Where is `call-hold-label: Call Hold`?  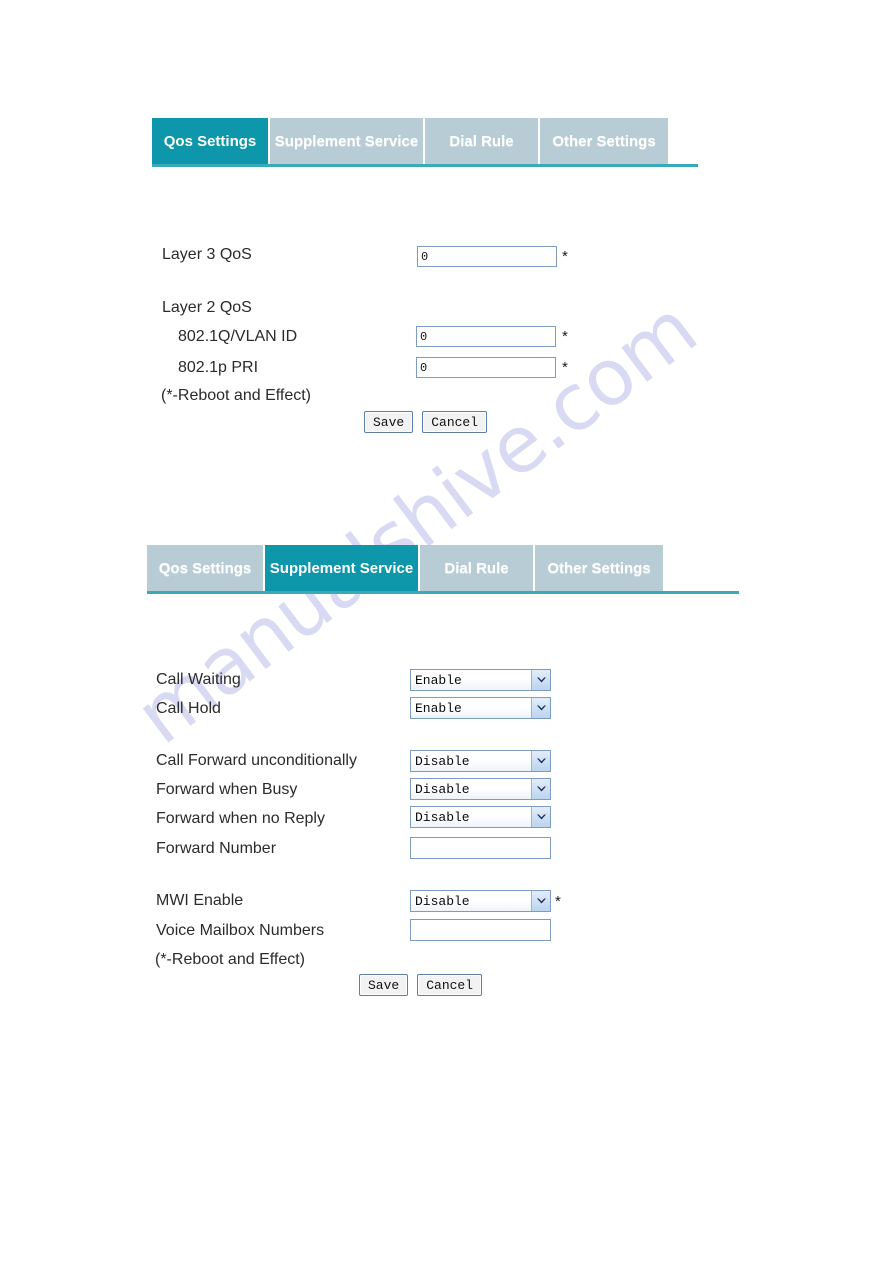
call-hold-label: Call Hold is located at coordinates (188, 708).